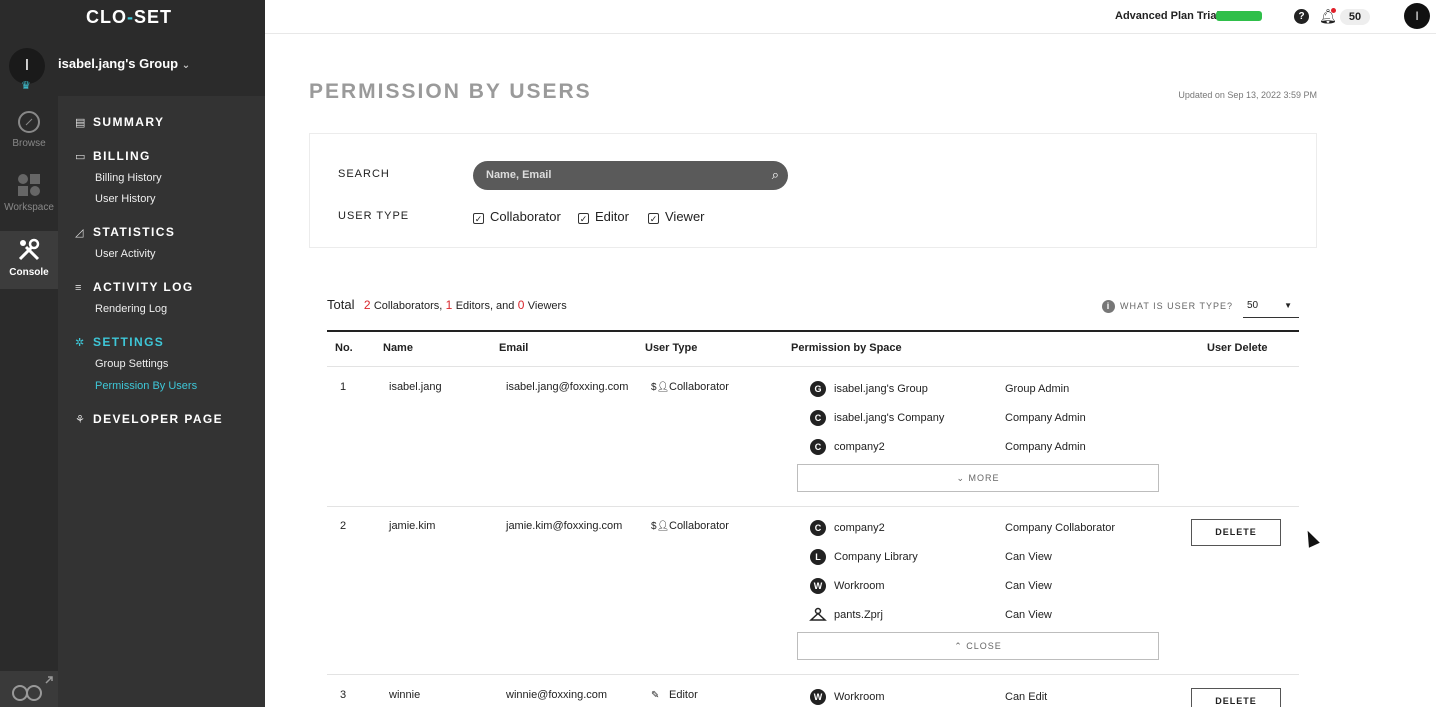 This screenshot has height=707, width=1436. What do you see at coordinates (128, 178) in the screenshot?
I see `menu-billing-history: Billing History` at bounding box center [128, 178].